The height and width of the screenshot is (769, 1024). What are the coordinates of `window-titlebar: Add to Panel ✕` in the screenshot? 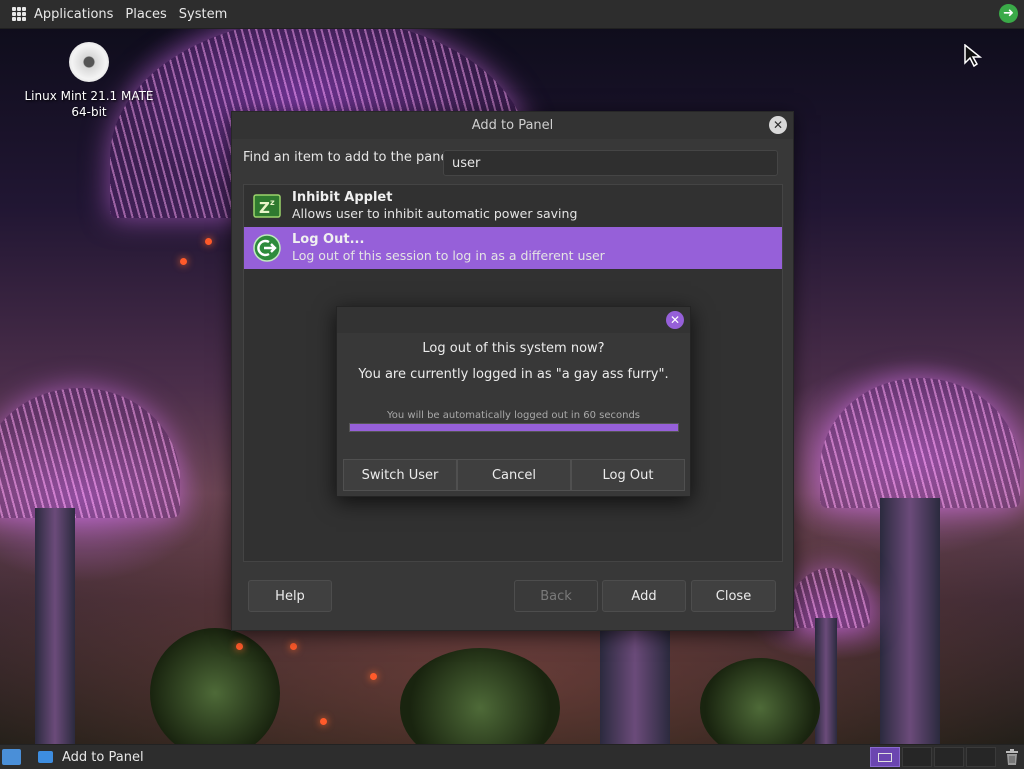 It's located at (512, 125).